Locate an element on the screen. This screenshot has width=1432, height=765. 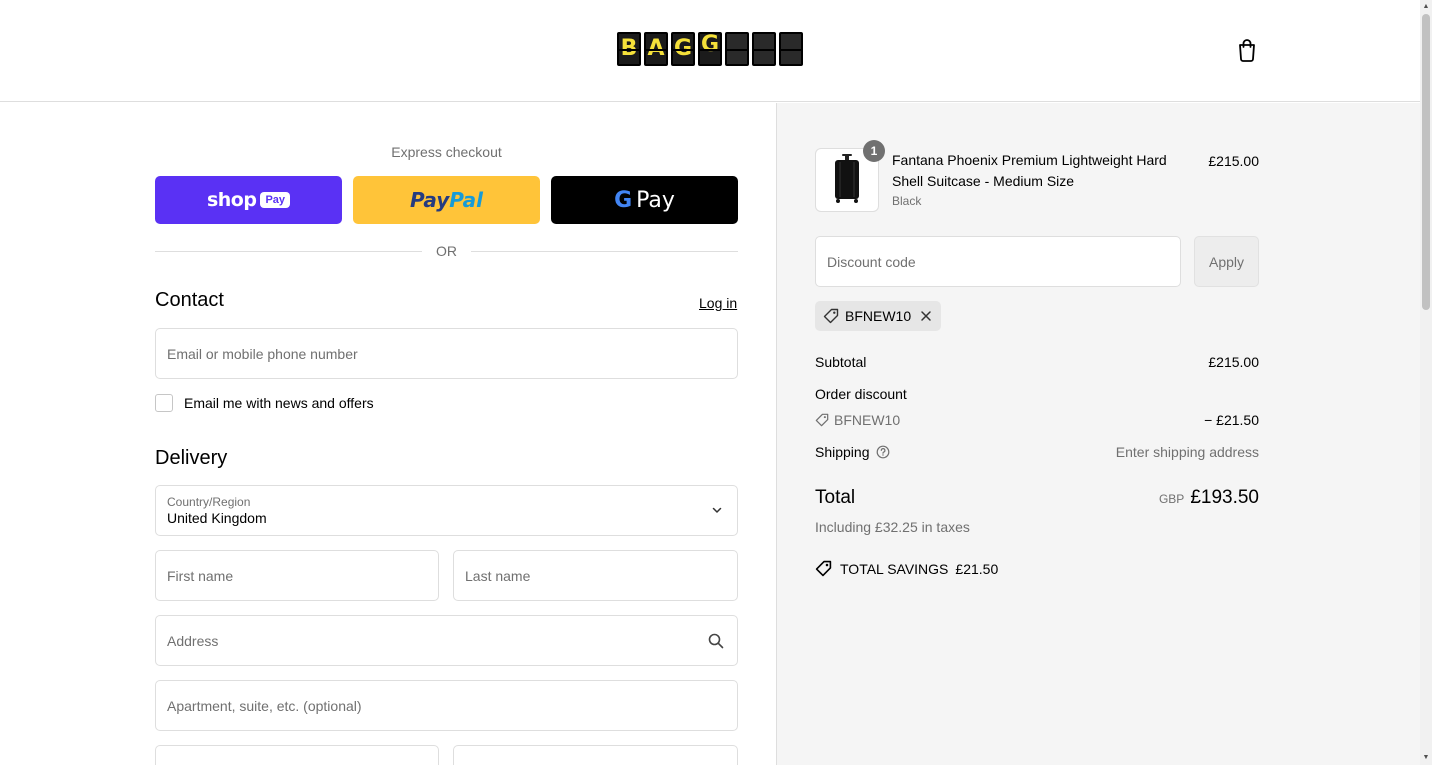
total-value-group: GBP £193.50 is located at coordinates (1209, 498).